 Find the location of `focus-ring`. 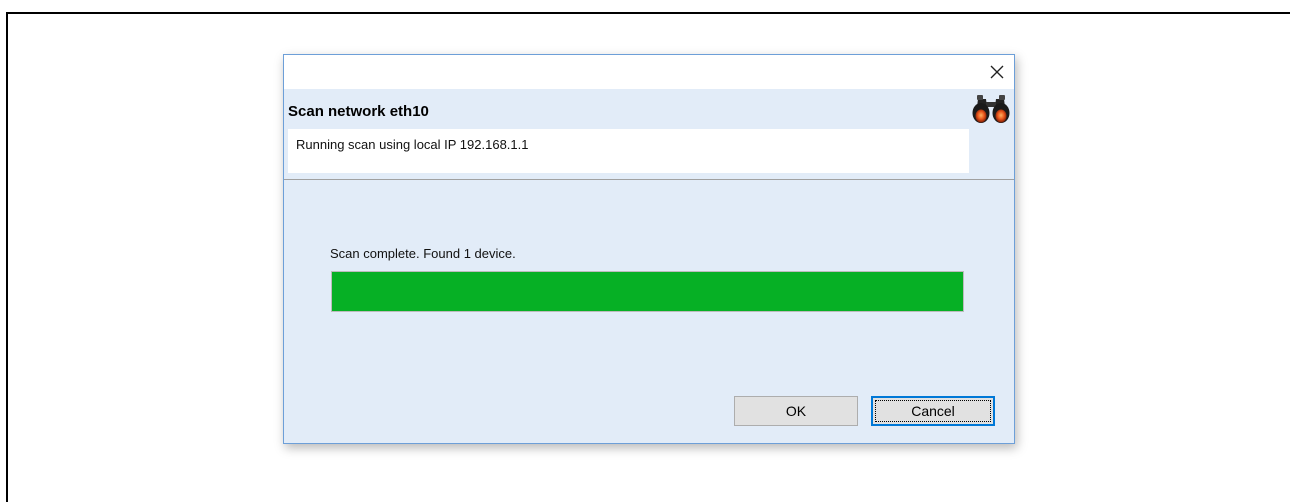

focus-ring is located at coordinates (933, 411).